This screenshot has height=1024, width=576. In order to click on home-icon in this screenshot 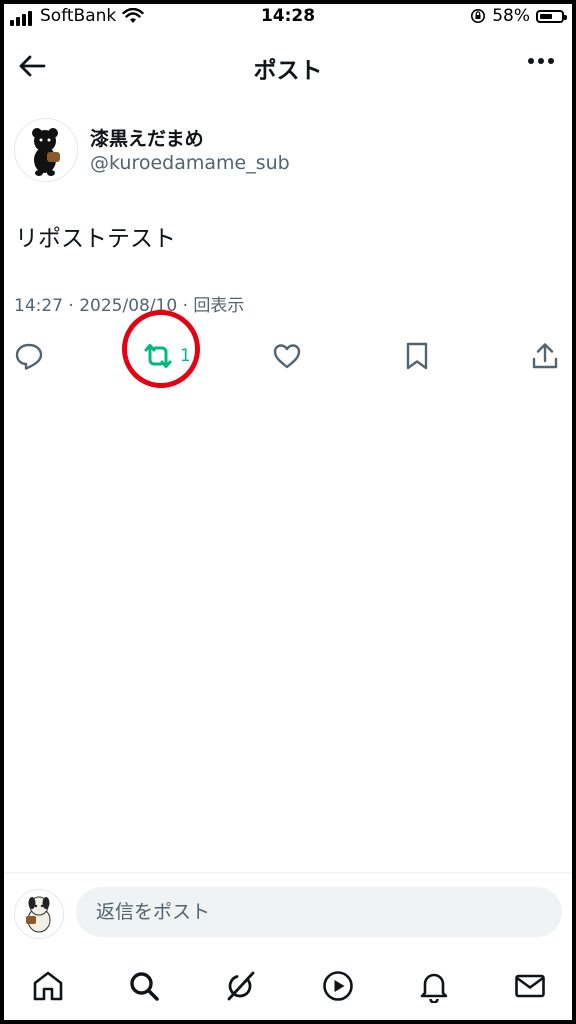, I will do `click(48, 986)`.